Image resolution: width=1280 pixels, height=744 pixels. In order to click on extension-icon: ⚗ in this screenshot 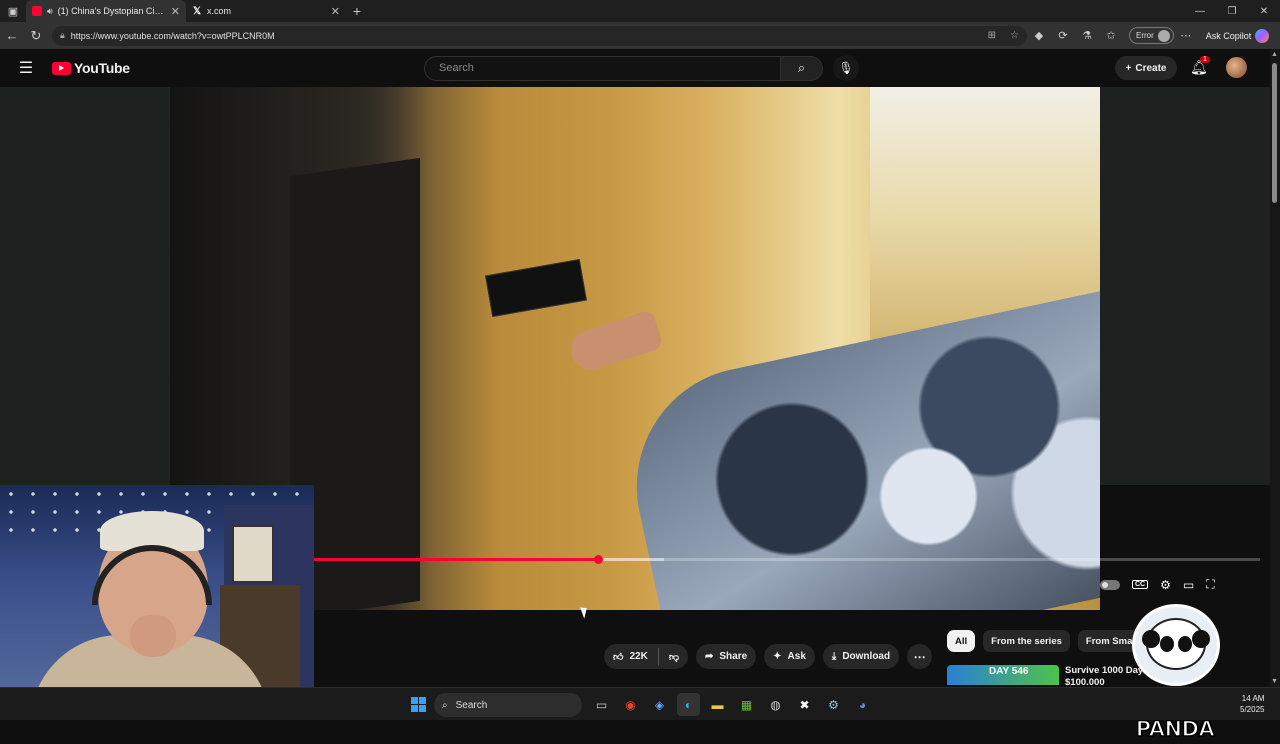, I will do `click(1087, 35)`.